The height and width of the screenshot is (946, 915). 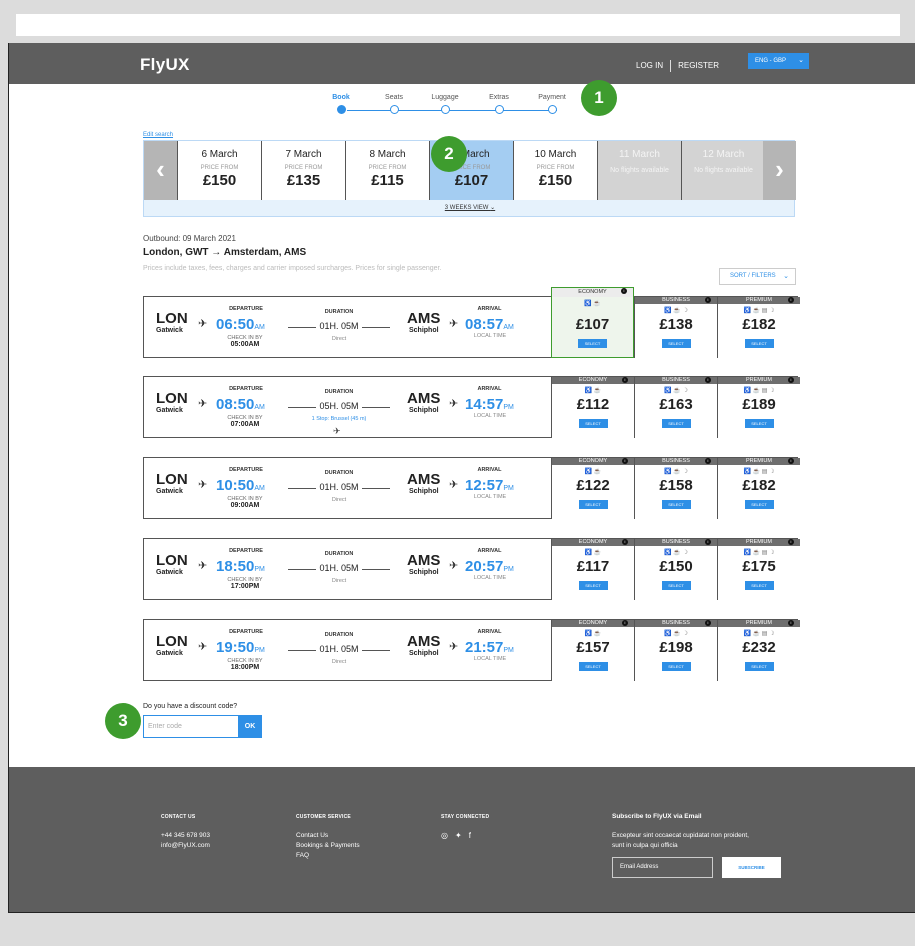 I want to click on departure-time: 06:50AM, so click(x=240, y=324).